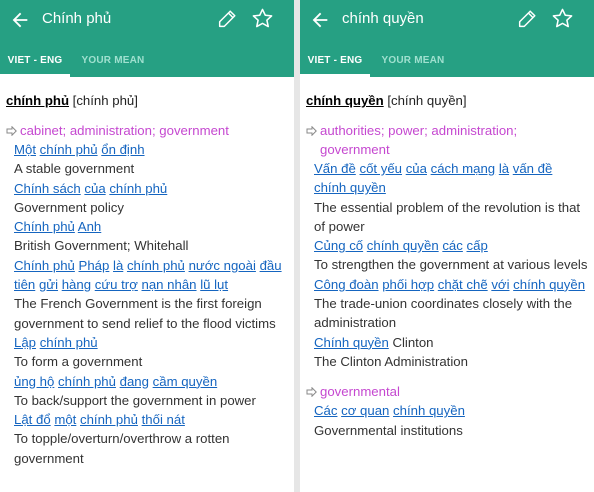  I want to click on word-link: nạn nhân, so click(169, 284).